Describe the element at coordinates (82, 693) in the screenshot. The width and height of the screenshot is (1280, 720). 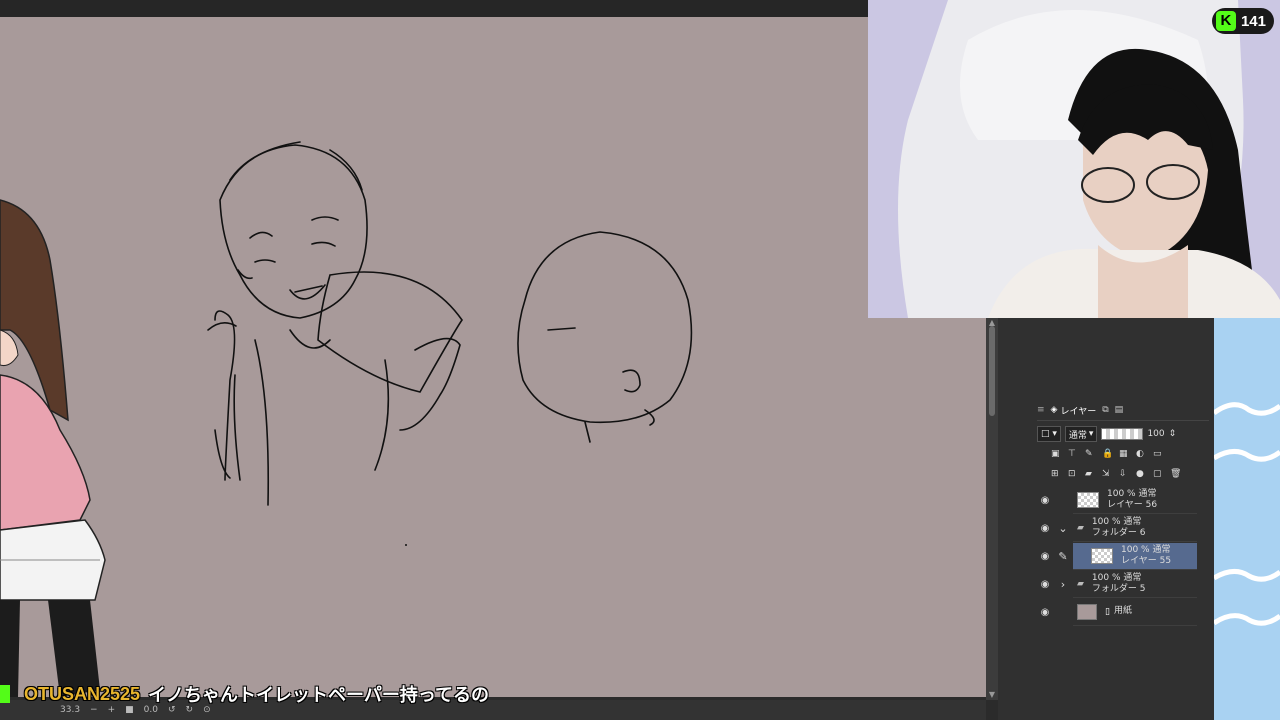
I see `chat-username: OTUSAN2525` at that location.